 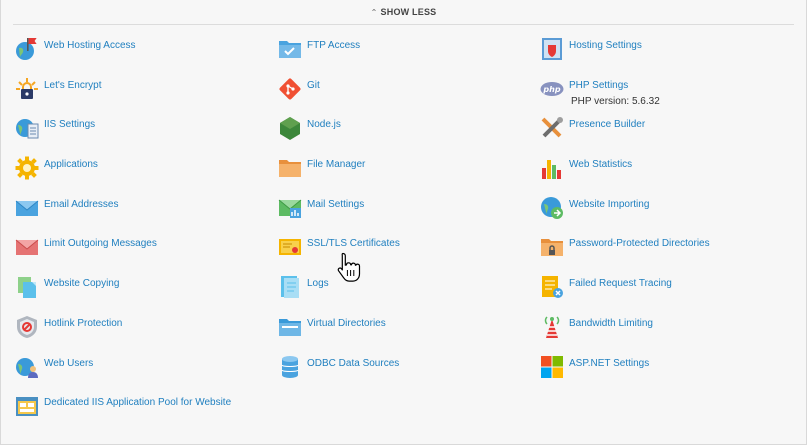 I want to click on tools-icon, so click(x=552, y=128).